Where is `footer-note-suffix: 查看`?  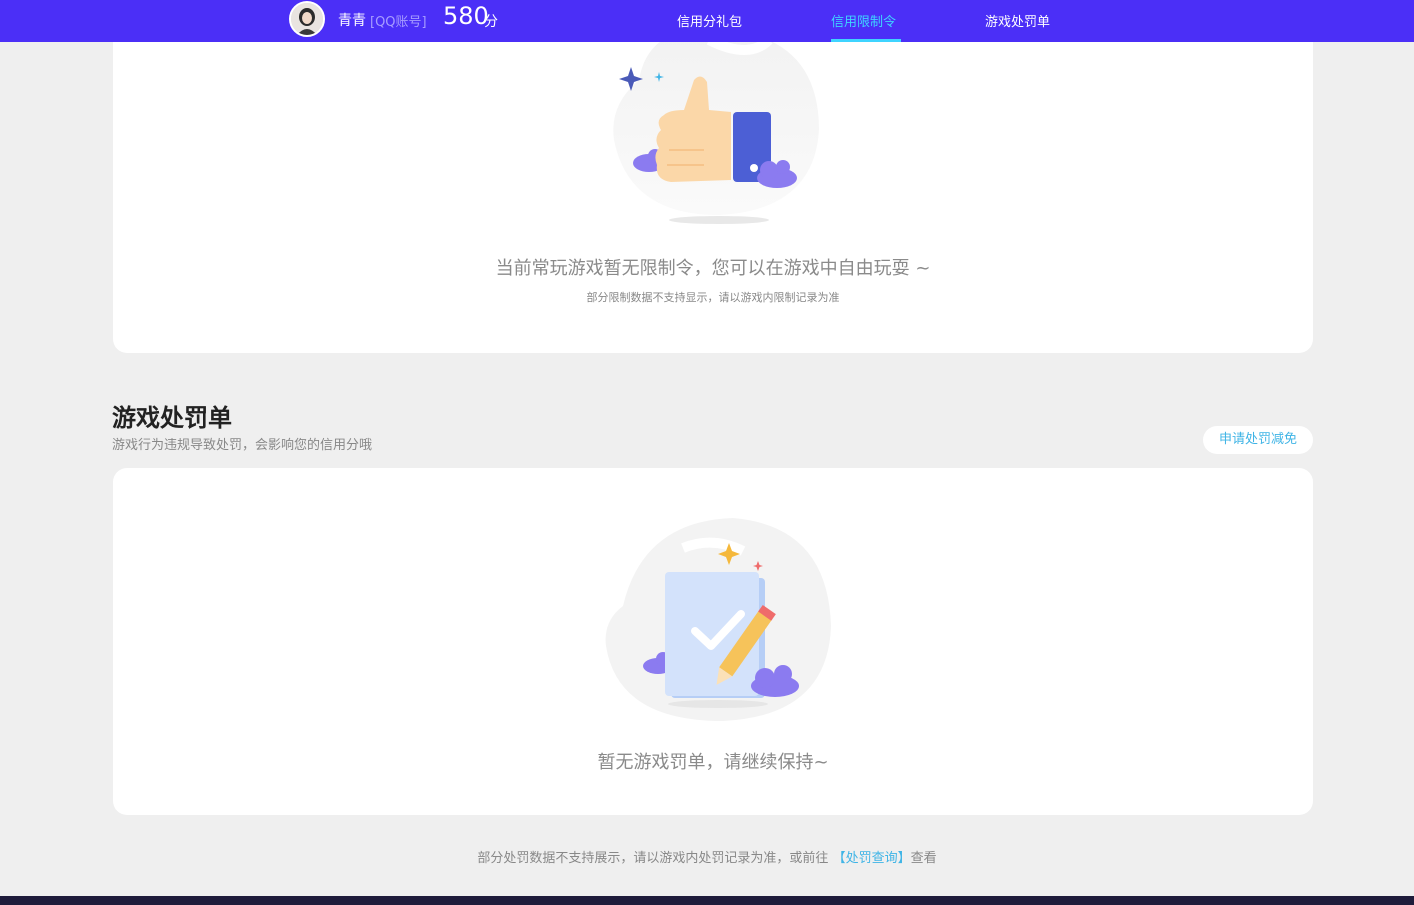
footer-note-suffix: 查看 is located at coordinates (923, 858).